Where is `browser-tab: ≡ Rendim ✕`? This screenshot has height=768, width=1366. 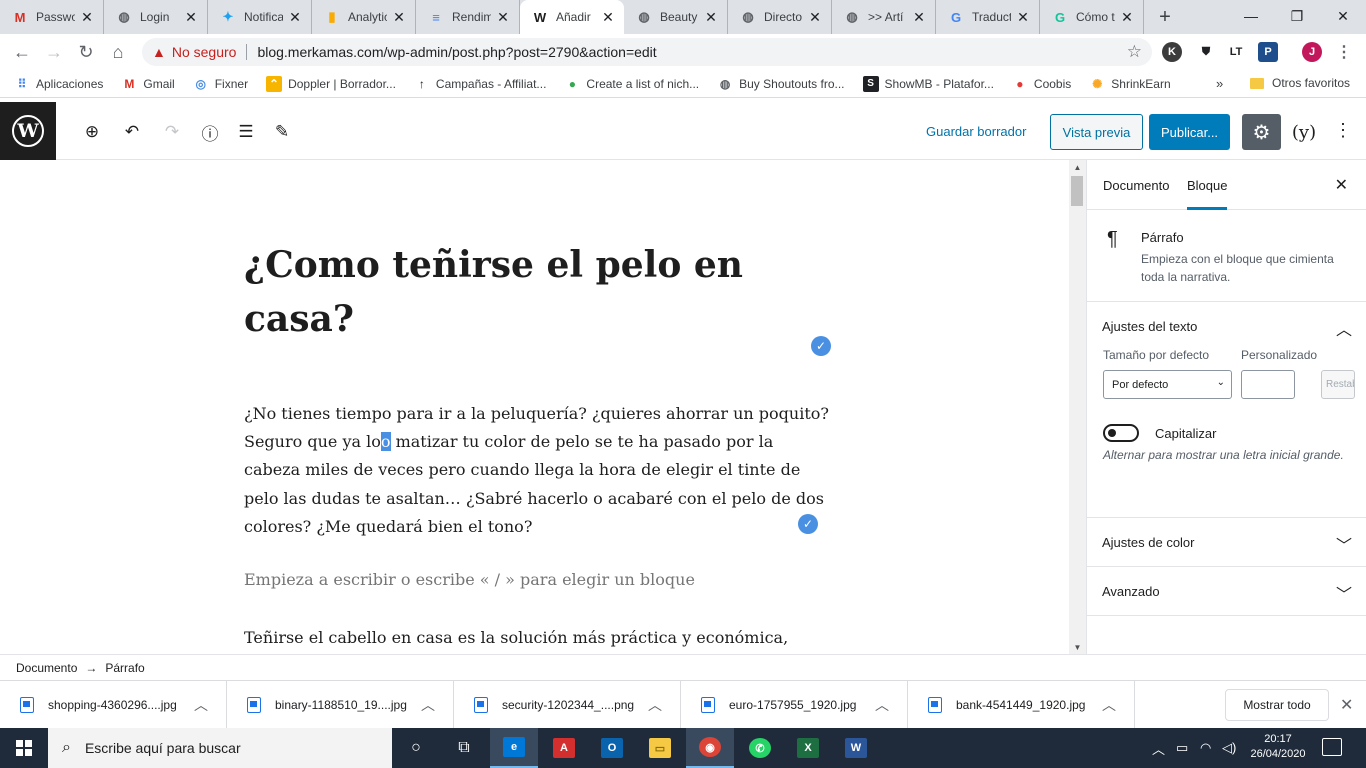
browser-tab: ≡ Rendim ✕ is located at coordinates (468, 17).